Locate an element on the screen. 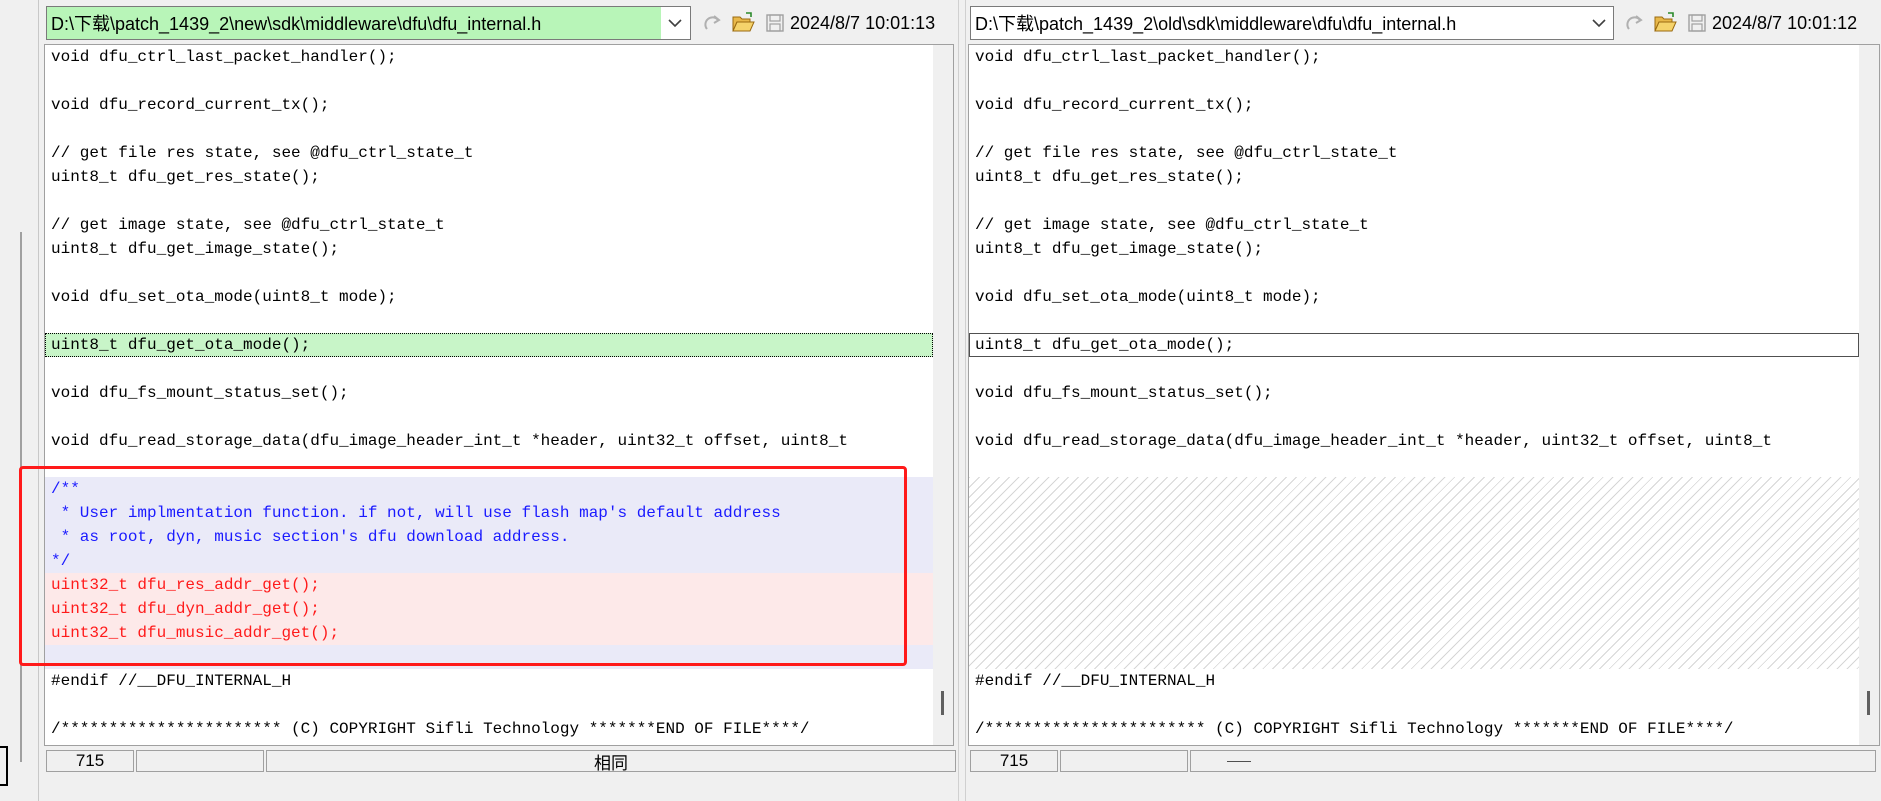 Image resolution: width=1881 pixels, height=801 pixels. left-gutter is located at coordinates (20, 400).